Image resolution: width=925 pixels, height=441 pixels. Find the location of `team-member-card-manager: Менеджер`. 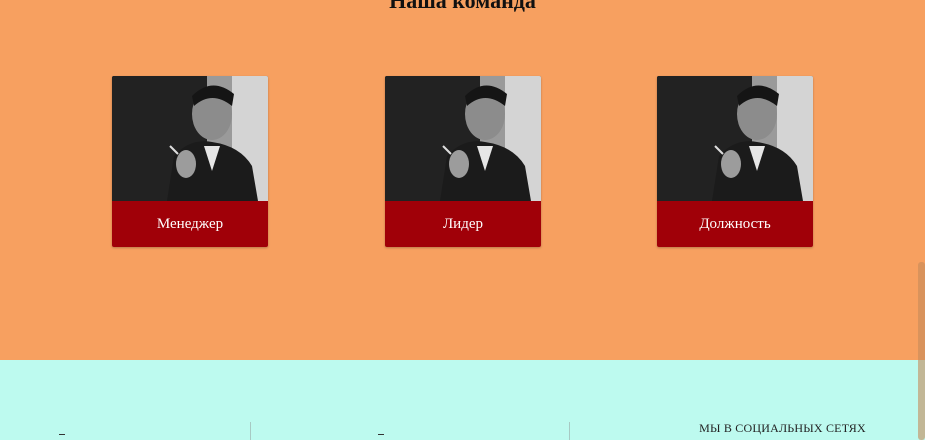

team-member-card-manager: Менеджер is located at coordinates (190, 161).